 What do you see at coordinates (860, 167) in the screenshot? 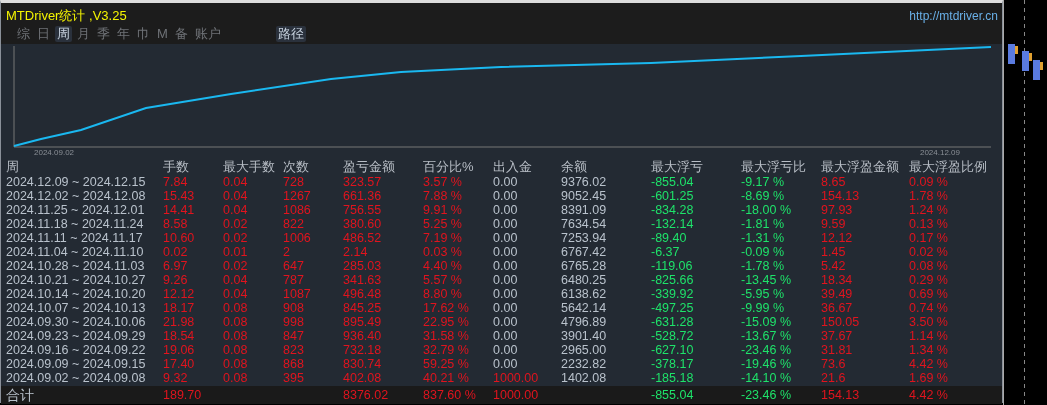
I see `column-header: 最大浮盈金额` at bounding box center [860, 167].